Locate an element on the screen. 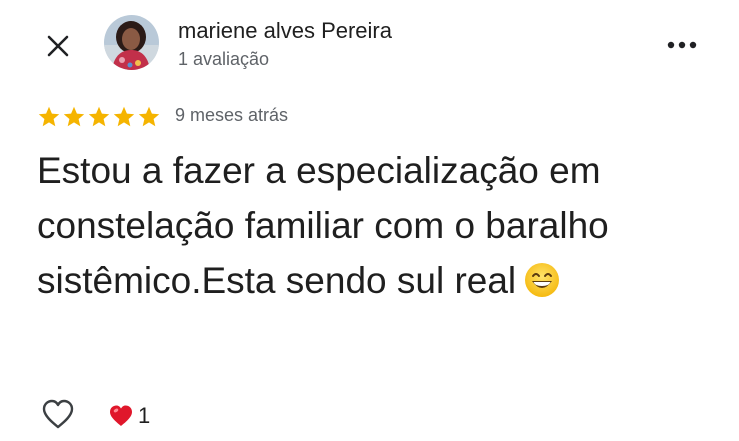 The image size is (739, 441). like-button is located at coordinates (58, 414).